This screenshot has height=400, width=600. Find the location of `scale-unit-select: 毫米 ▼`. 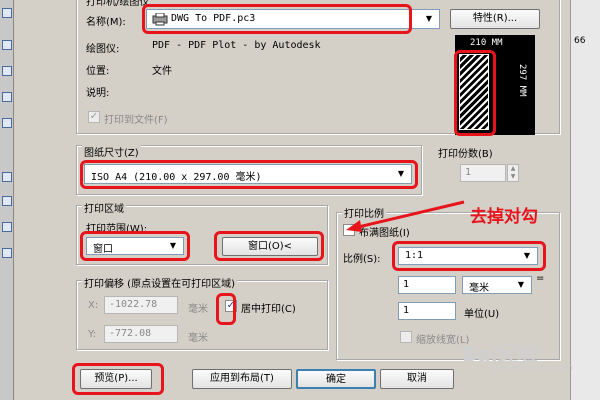

scale-unit-select: 毫米 ▼ is located at coordinates (497, 285).